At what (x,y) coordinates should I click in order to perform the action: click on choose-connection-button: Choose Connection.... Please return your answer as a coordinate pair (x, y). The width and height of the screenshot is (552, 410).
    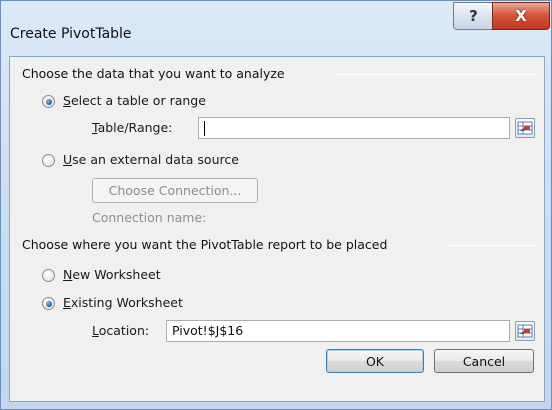
    Looking at the image, I should click on (175, 190).